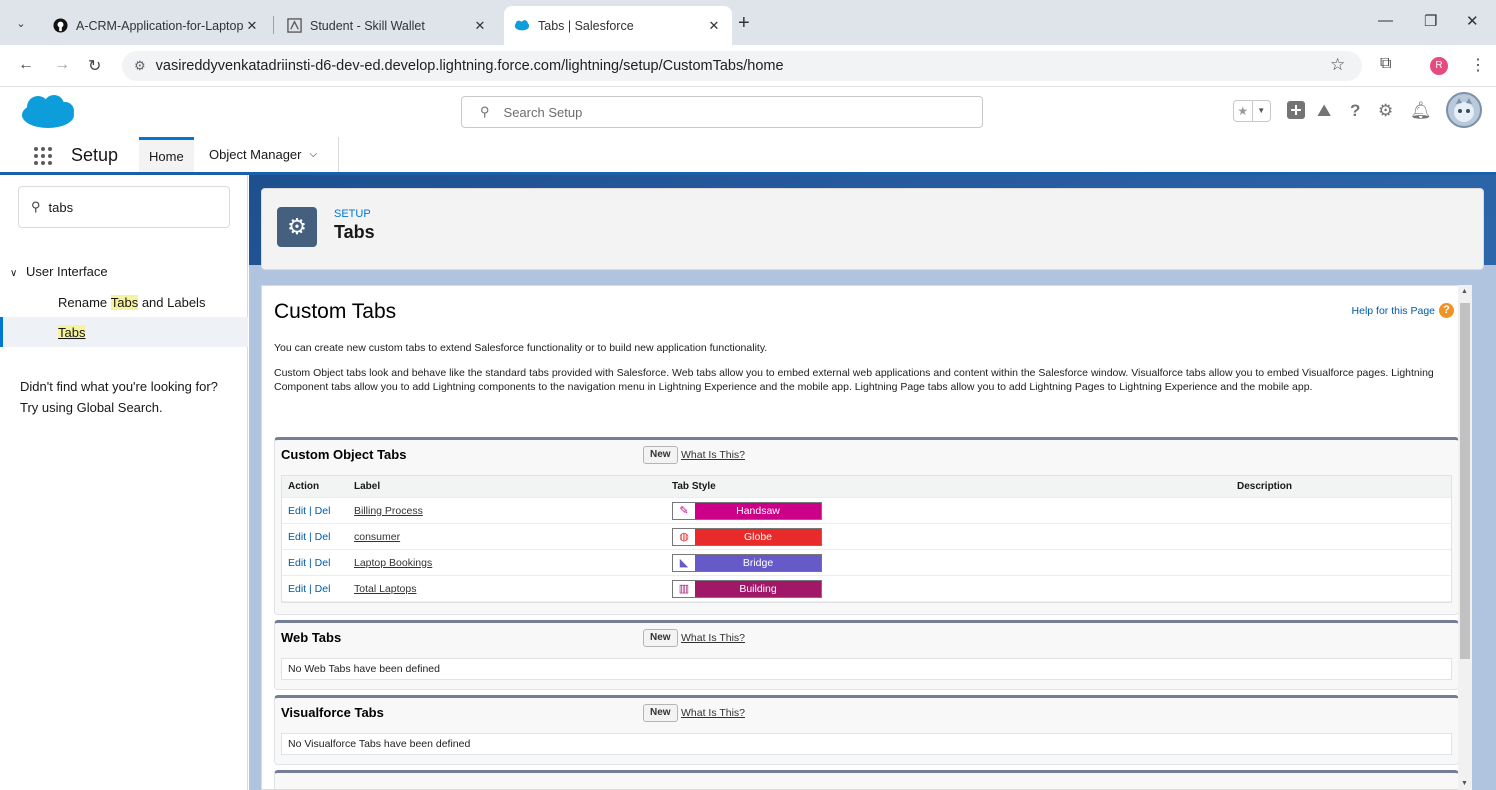 This screenshot has height=790, width=1496. What do you see at coordinates (1478, 65) in the screenshot?
I see `browser-menu-icon: ⋮` at bounding box center [1478, 65].